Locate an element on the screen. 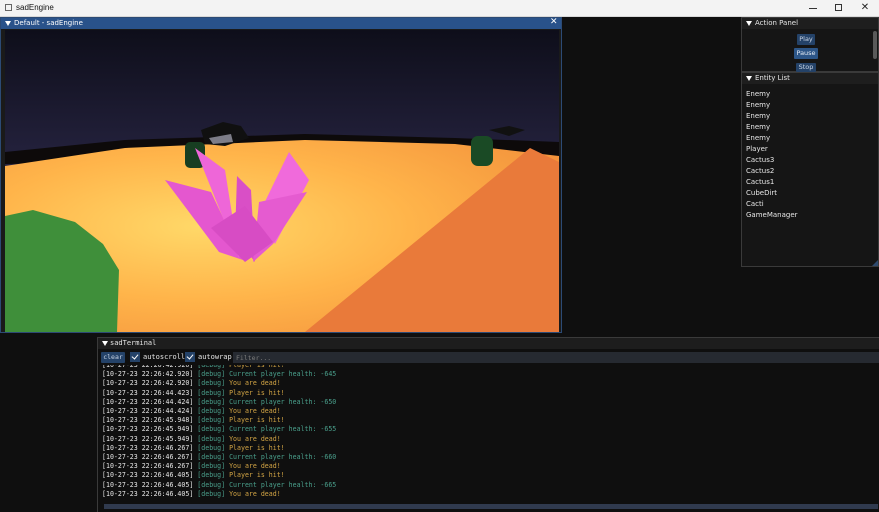 The width and height of the screenshot is (879, 512). autowrap-label: autowrap is located at coordinates (215, 357).